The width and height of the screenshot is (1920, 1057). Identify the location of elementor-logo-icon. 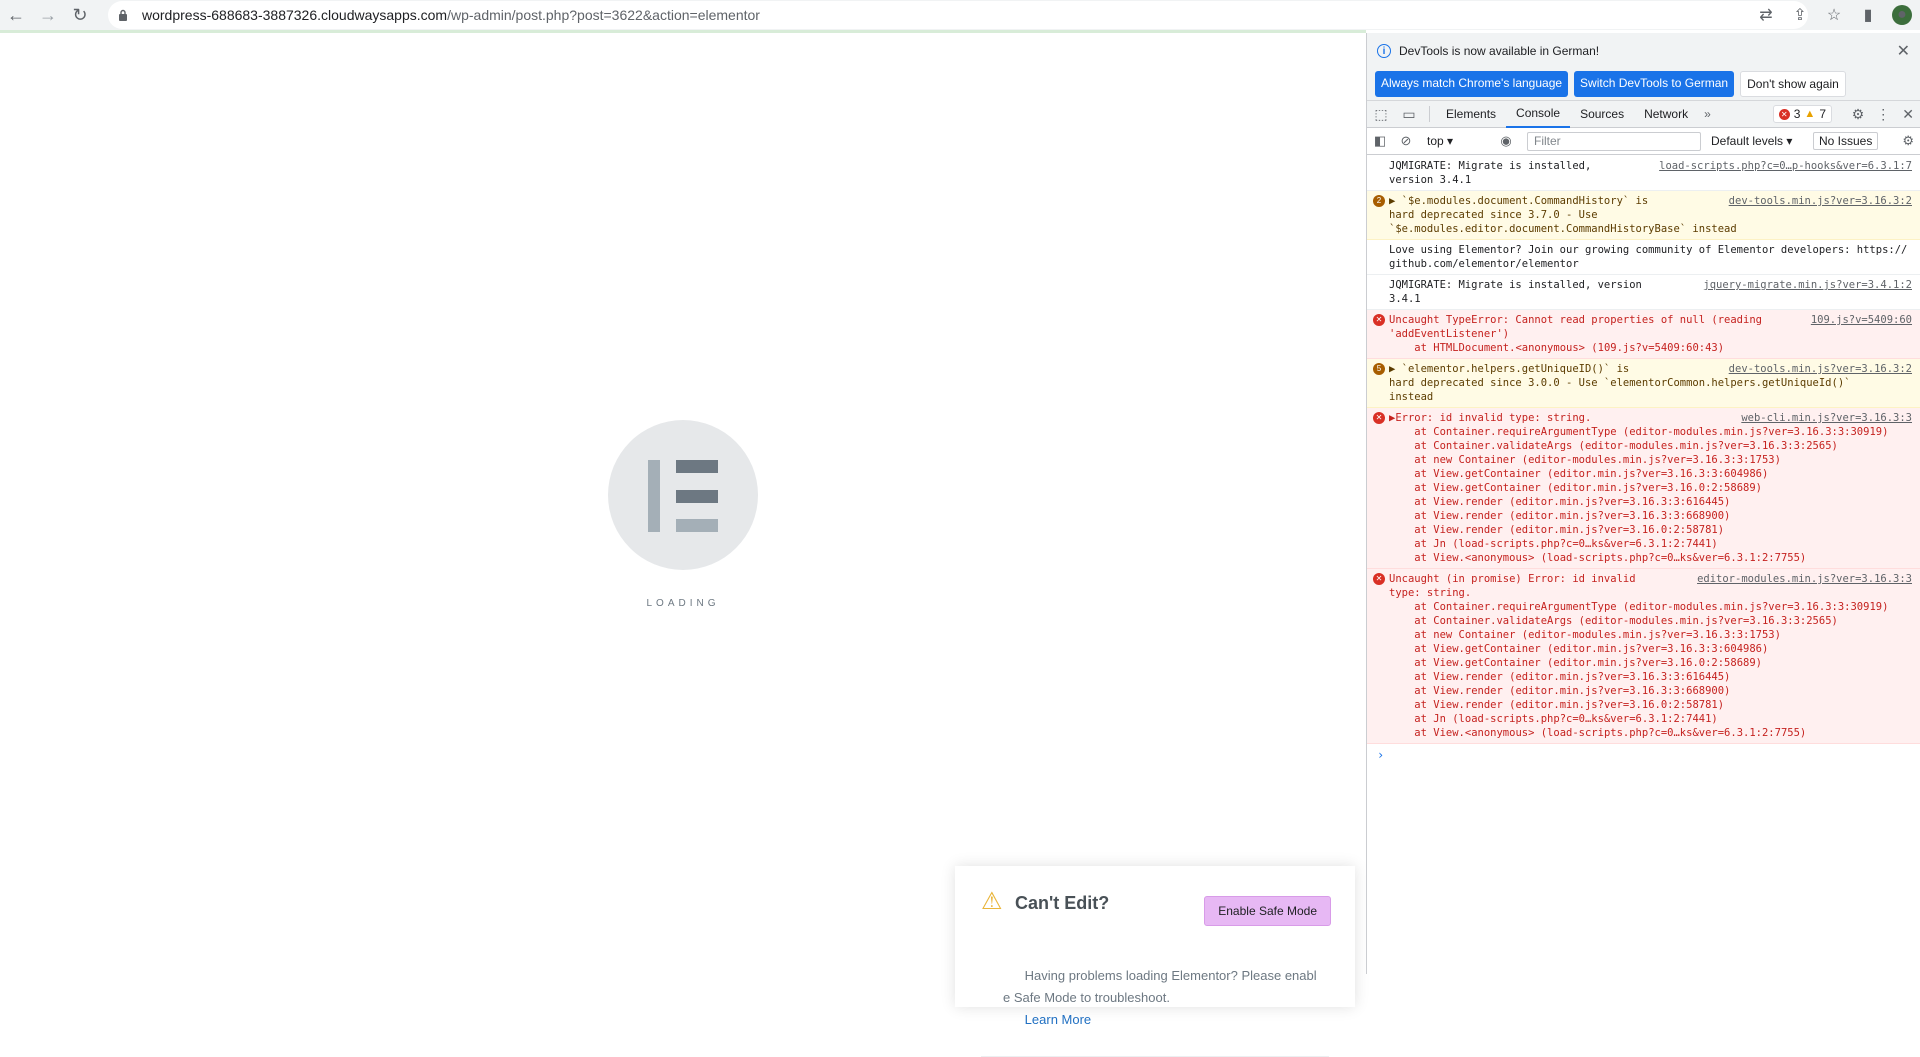
(683, 495).